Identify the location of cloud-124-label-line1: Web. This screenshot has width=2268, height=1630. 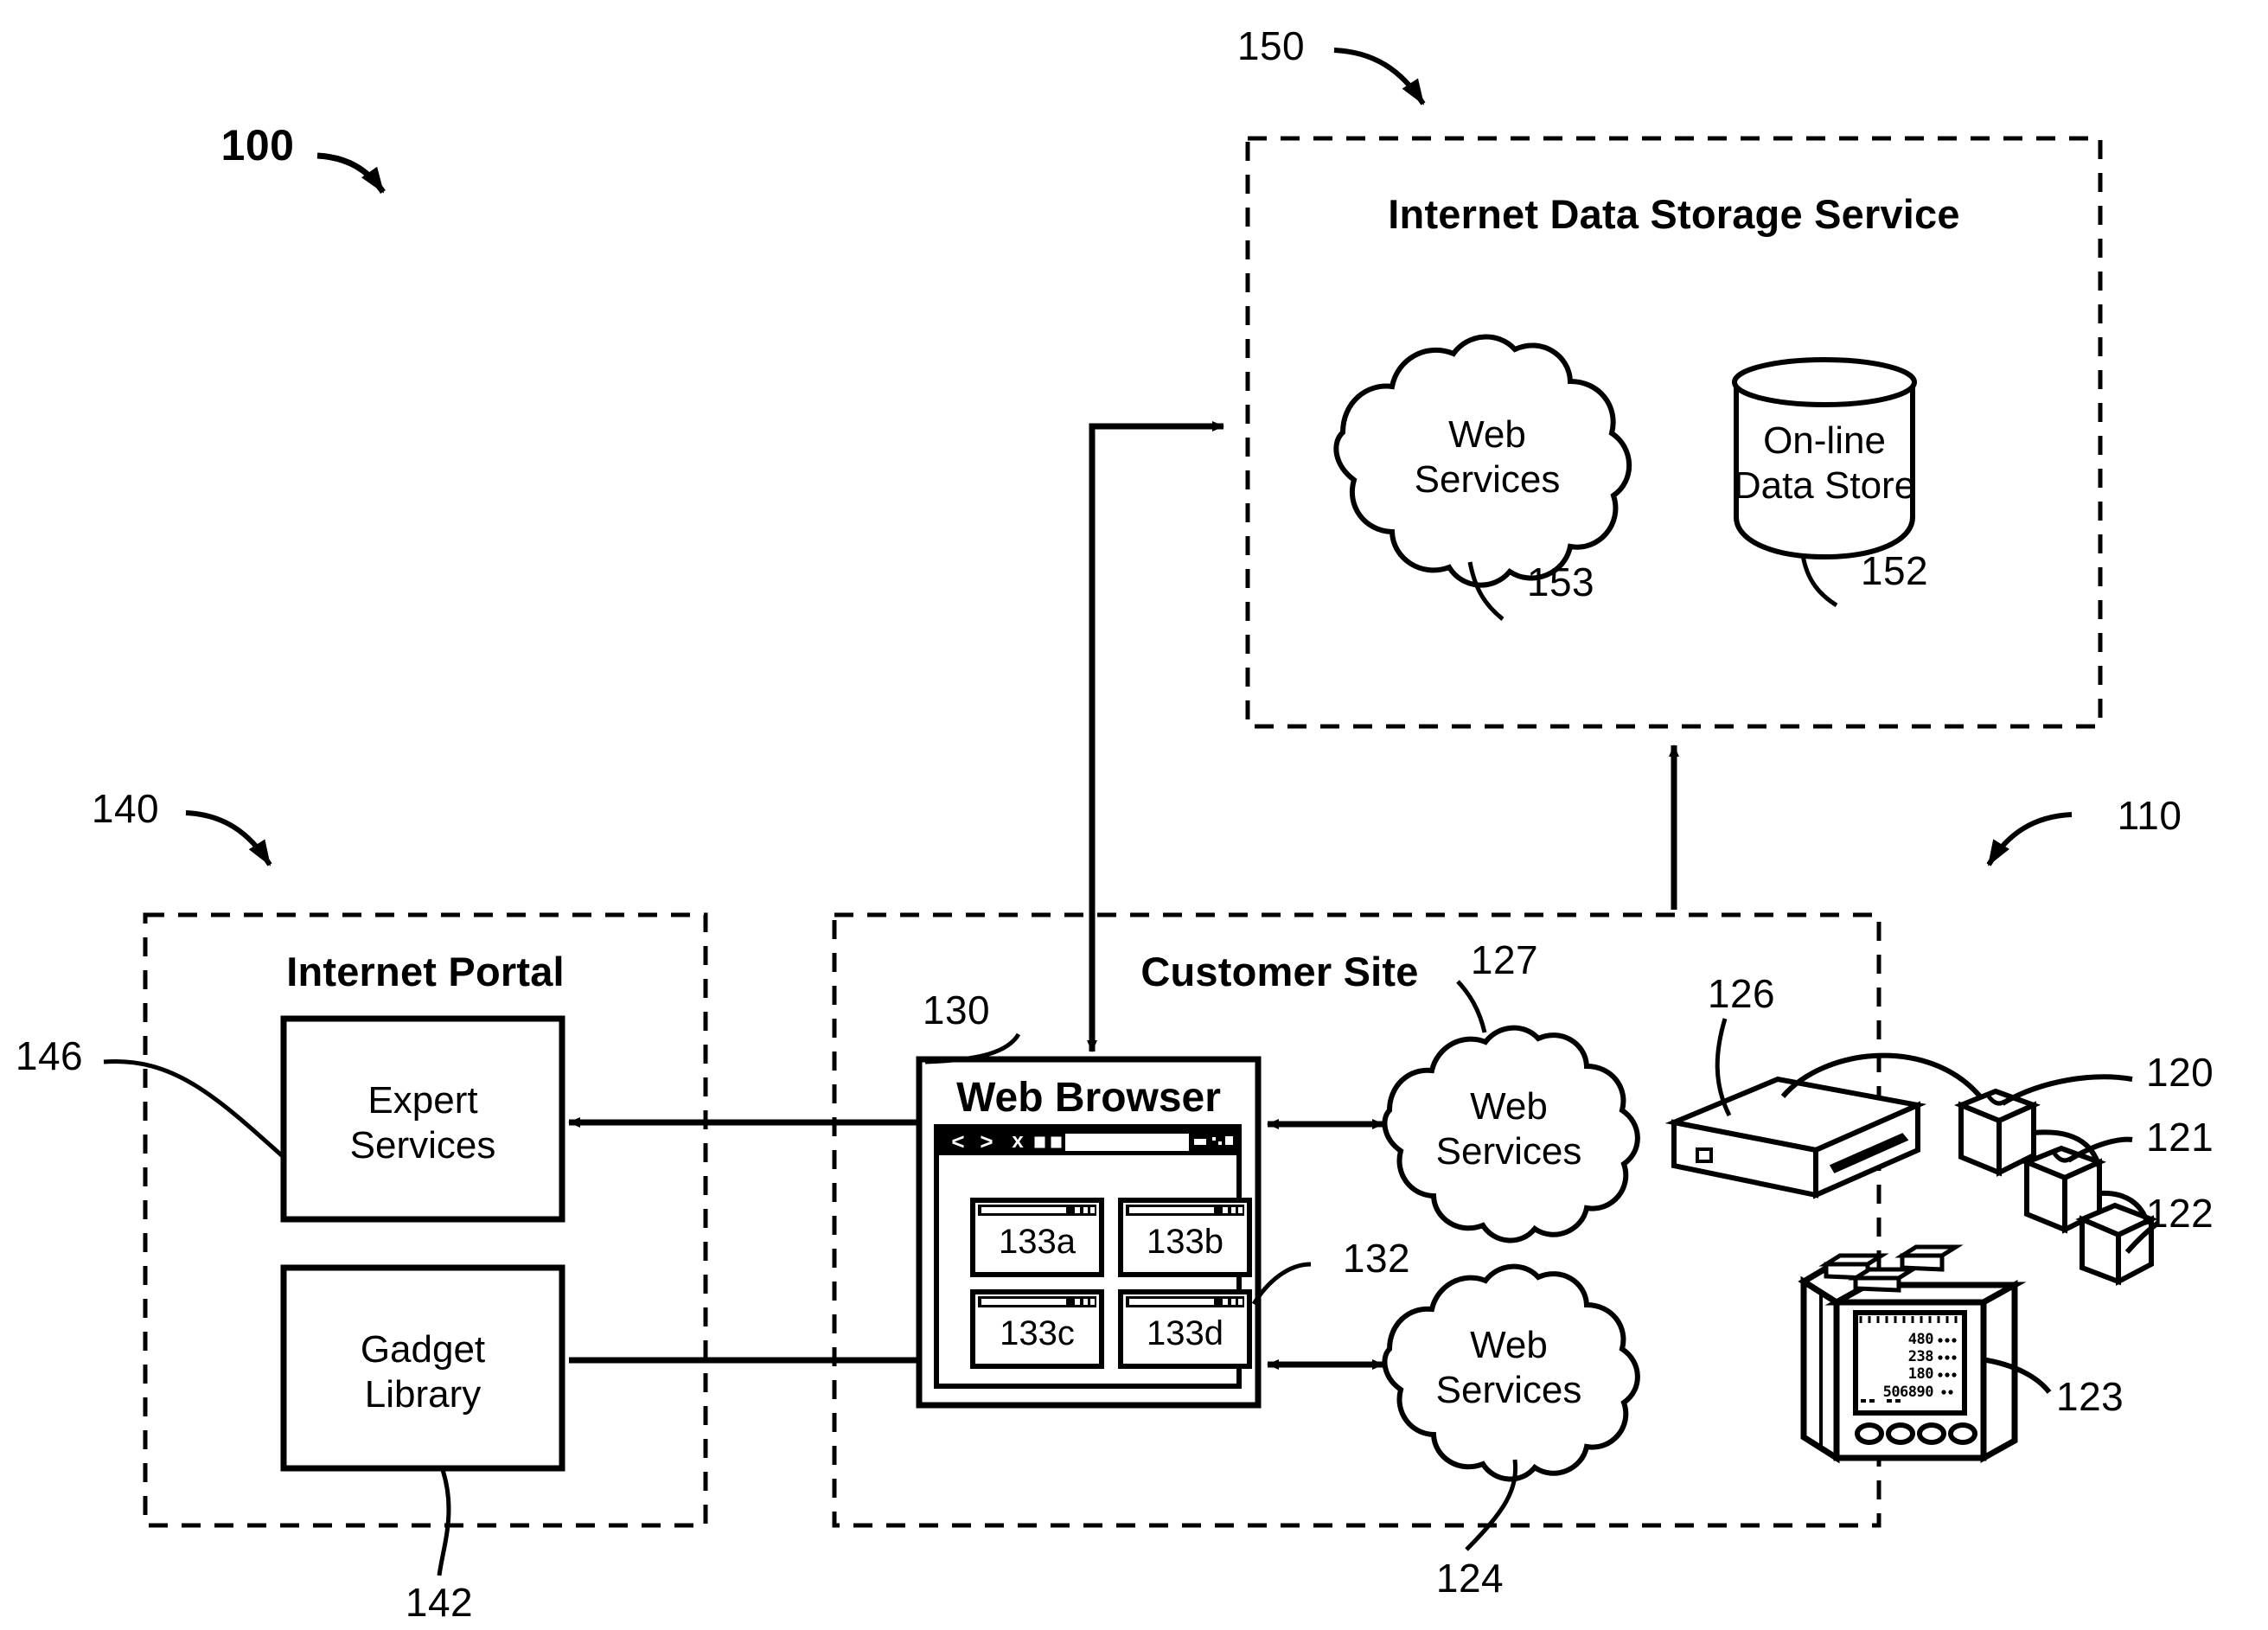
(1509, 1345).